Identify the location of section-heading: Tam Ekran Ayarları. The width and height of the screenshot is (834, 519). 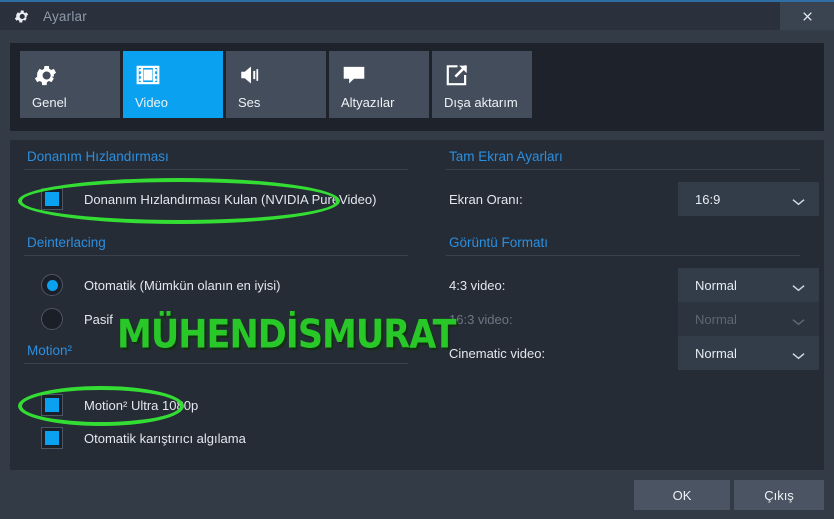
(506, 156).